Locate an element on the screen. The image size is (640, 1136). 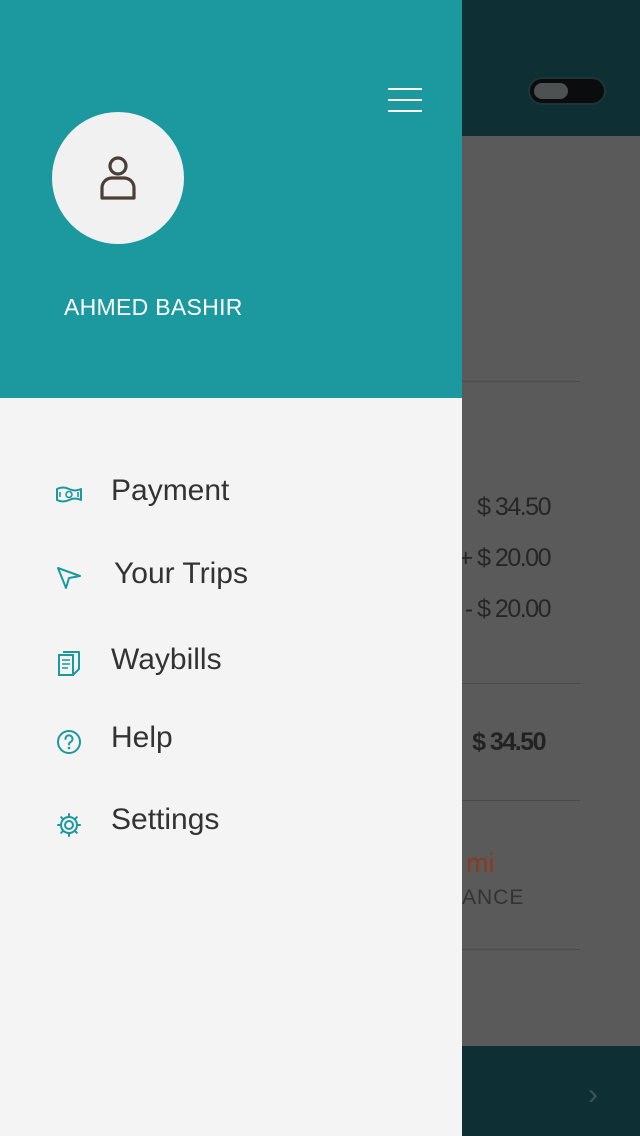
menu-label: Your Trips is located at coordinates (181, 573).